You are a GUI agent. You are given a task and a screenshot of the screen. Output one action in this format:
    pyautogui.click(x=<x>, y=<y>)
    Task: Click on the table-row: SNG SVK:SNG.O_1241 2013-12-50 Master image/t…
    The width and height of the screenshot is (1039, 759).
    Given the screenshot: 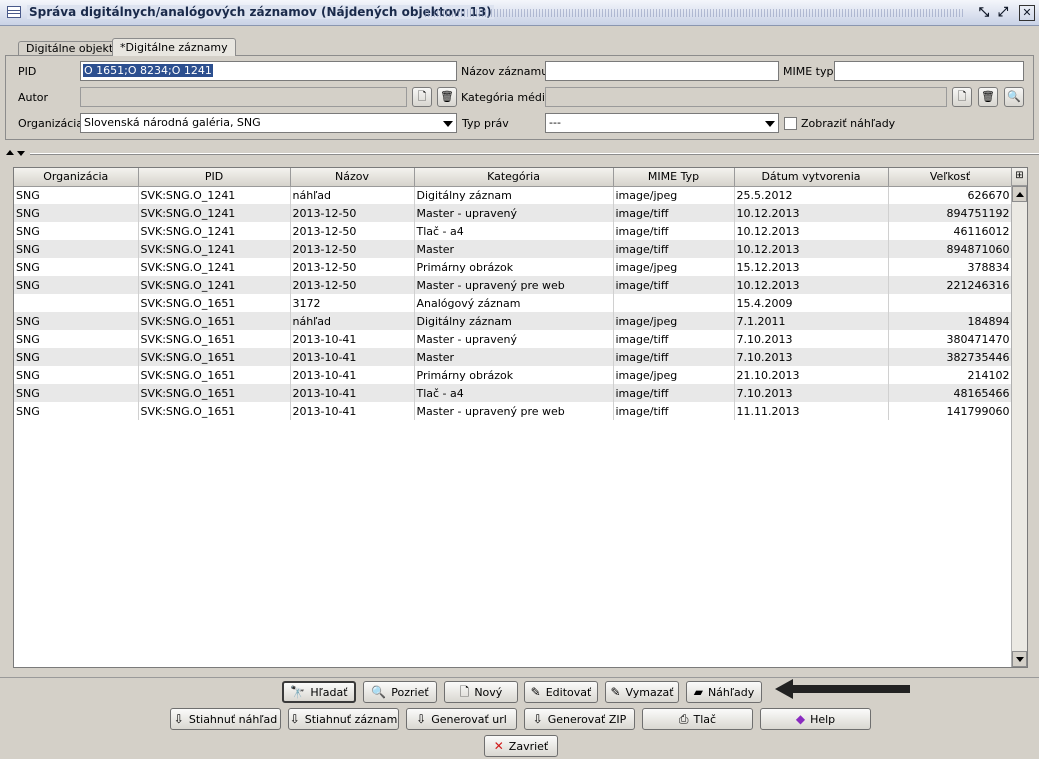 What is the action you would take?
    pyautogui.click(x=513, y=249)
    